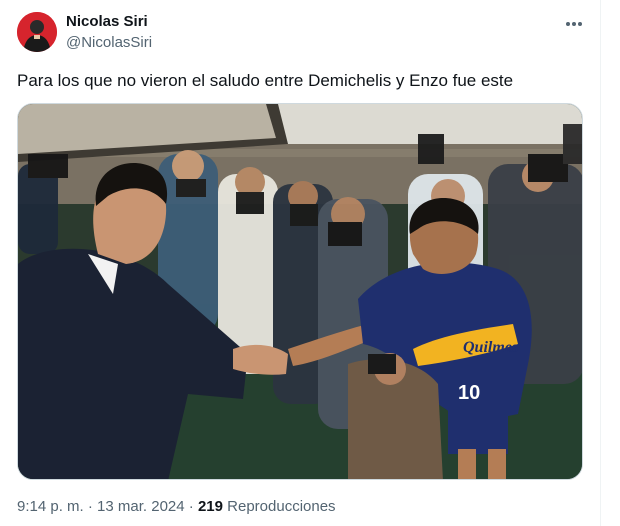  Describe the element at coordinates (281, 506) in the screenshot. I see `views-label: Reproducciones` at that location.